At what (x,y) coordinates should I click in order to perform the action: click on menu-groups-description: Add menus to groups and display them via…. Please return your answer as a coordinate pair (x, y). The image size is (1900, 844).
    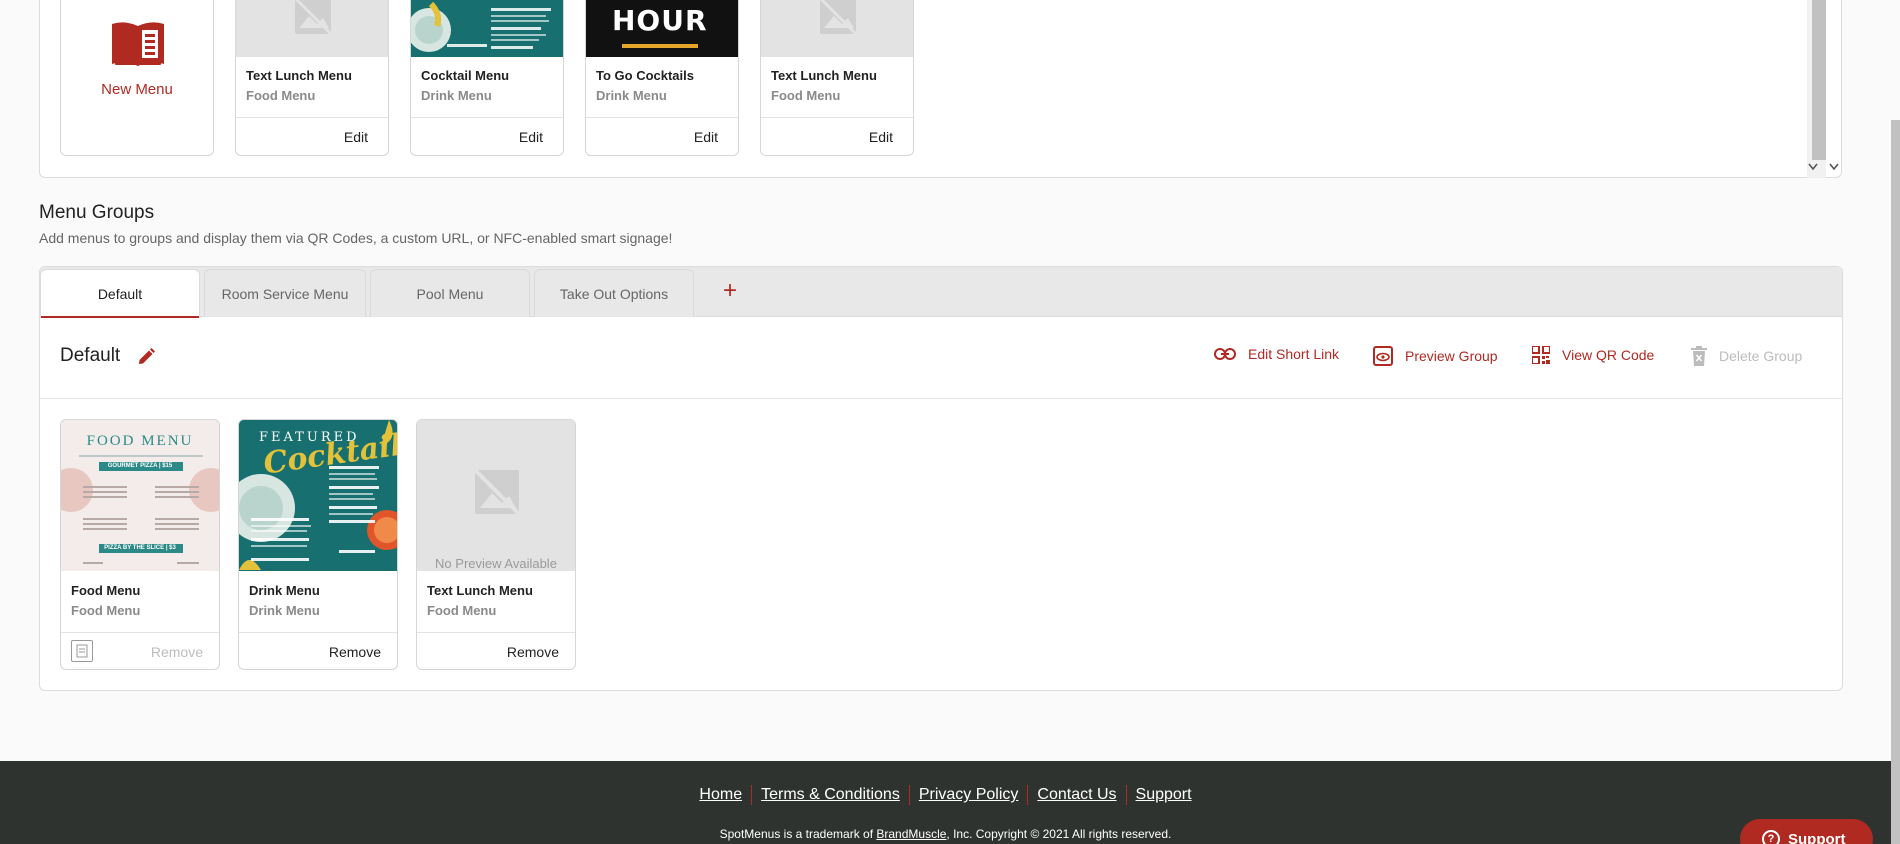
    Looking at the image, I should click on (356, 238).